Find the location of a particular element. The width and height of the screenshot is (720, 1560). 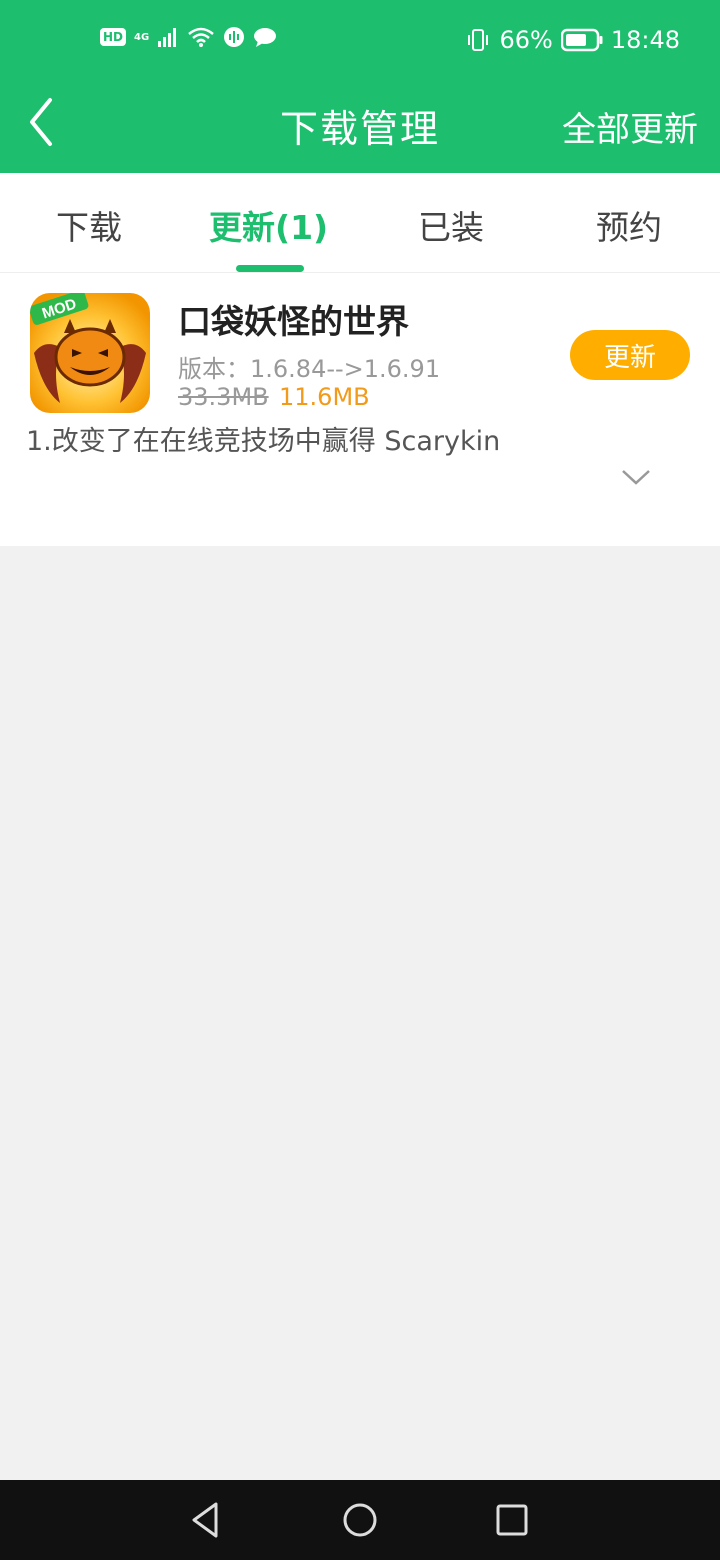

status-bar: HD 4G 66% 18:48 is located at coordinates (360, 42).